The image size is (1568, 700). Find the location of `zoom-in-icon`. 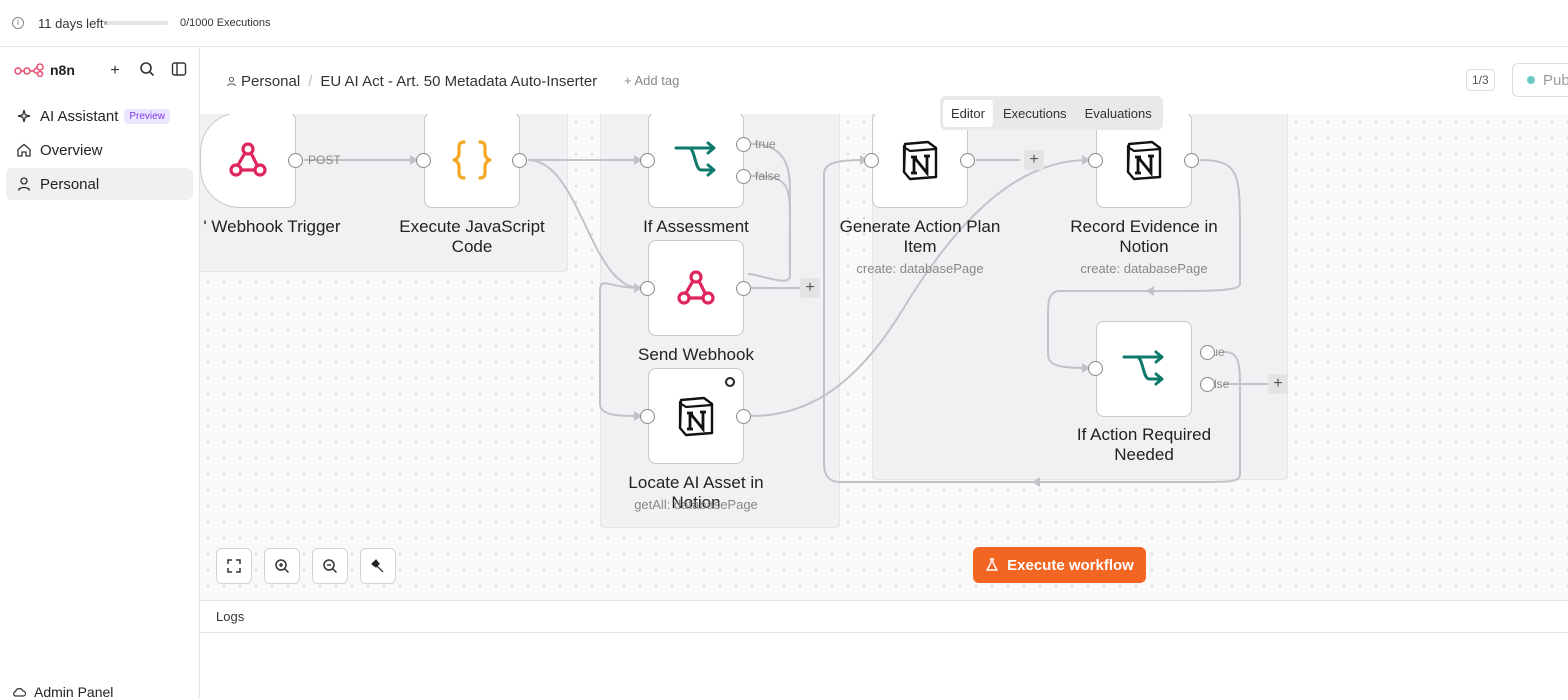

zoom-in-icon is located at coordinates (282, 566).